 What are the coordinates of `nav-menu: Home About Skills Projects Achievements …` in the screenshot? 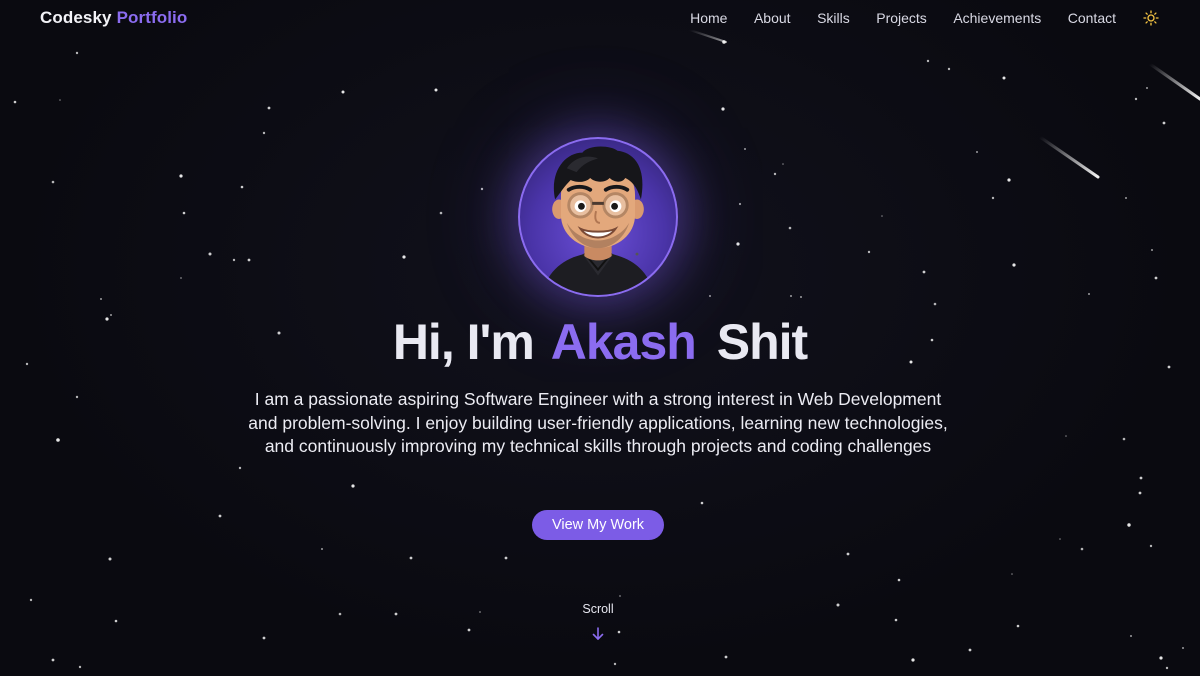 It's located at (925, 18).